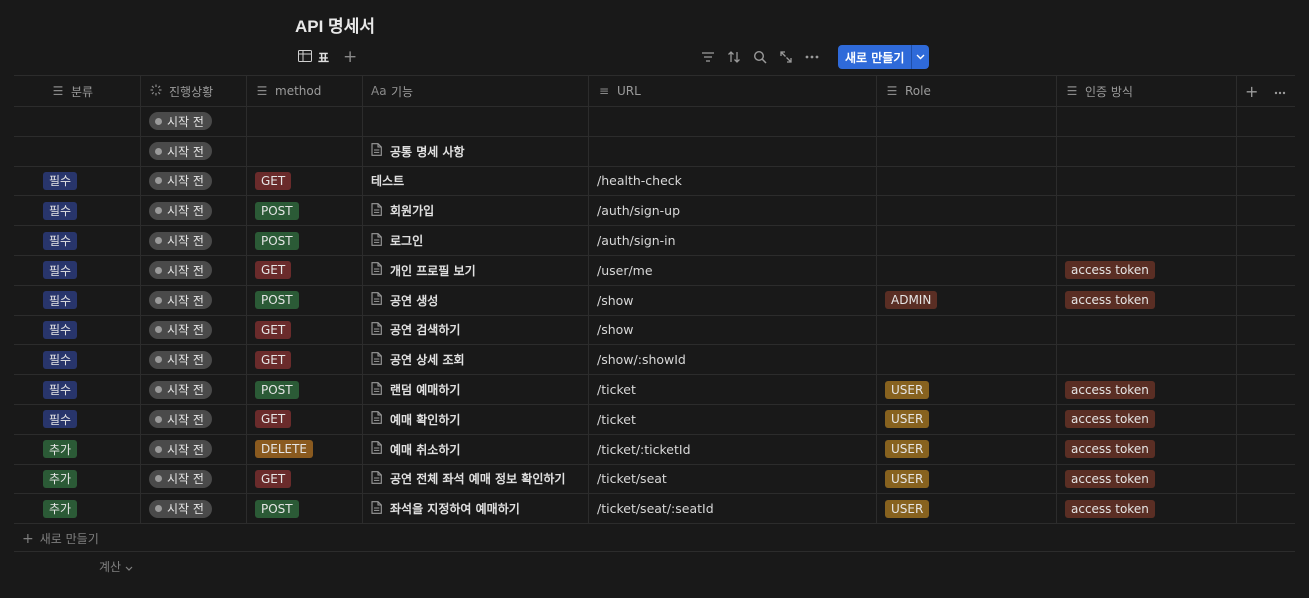  I want to click on cell-url, so click(733, 151).